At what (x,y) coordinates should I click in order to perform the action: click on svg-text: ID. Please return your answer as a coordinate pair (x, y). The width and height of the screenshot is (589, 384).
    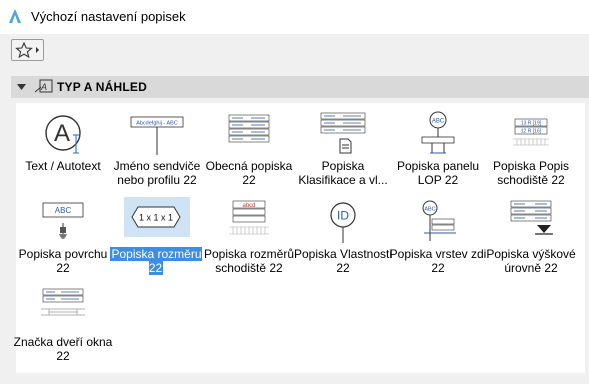
    Looking at the image, I should click on (343, 216).